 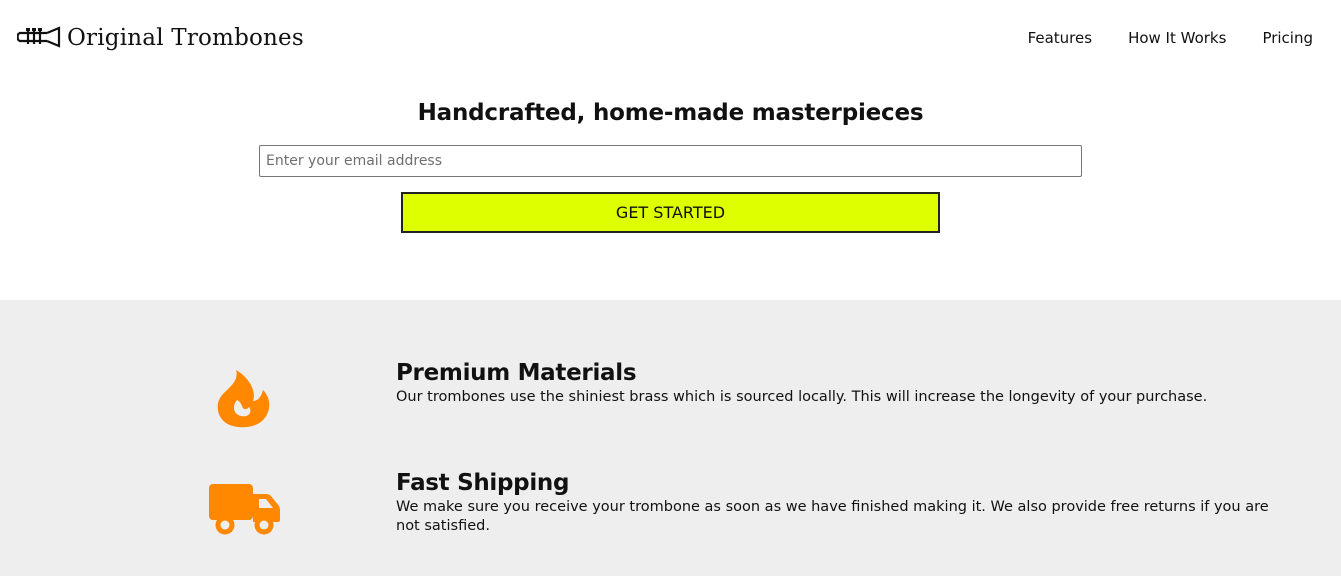 What do you see at coordinates (516, 373) in the screenshot?
I see `feature-title: Premium Materials` at bounding box center [516, 373].